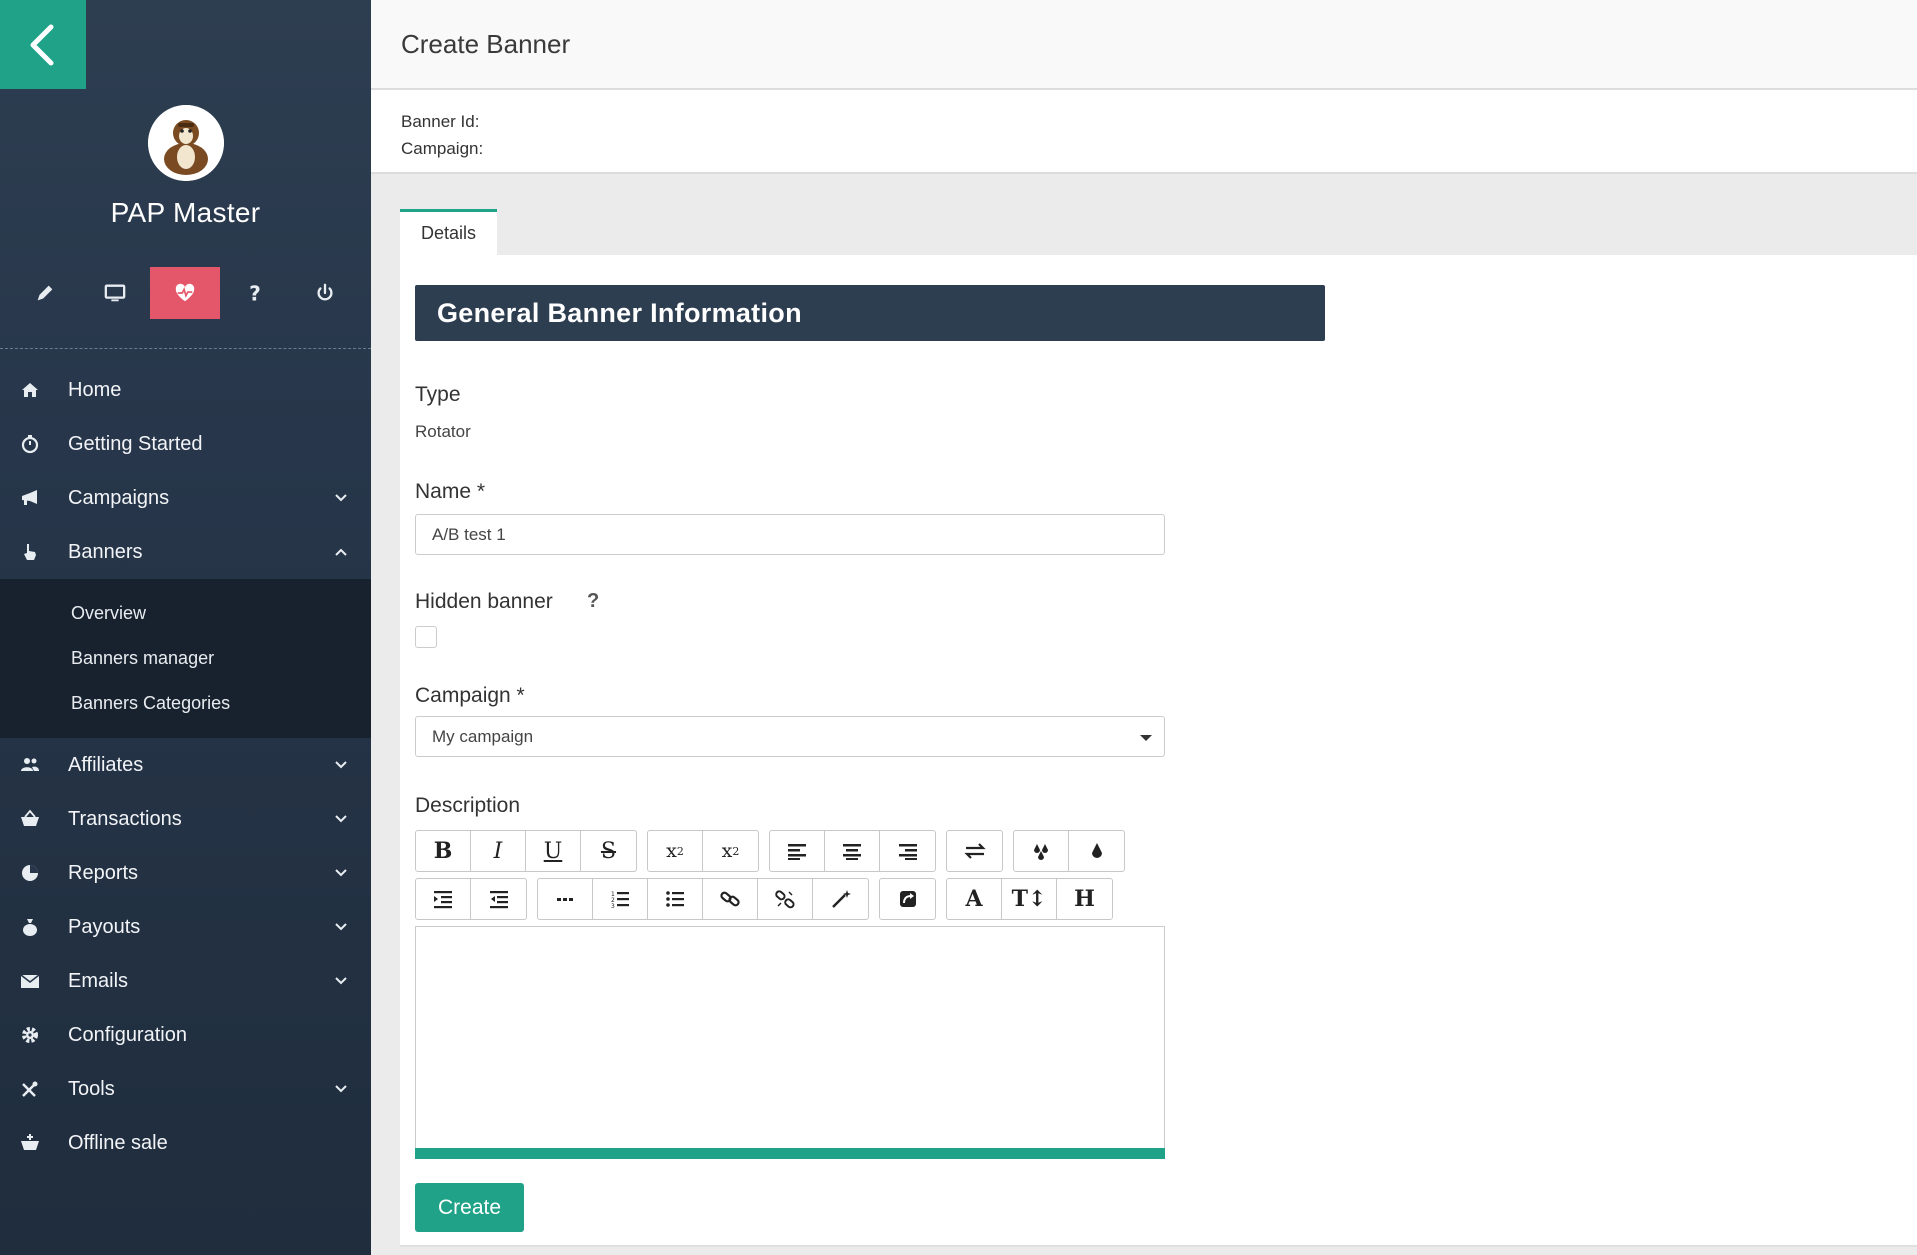 This screenshot has width=1917, height=1255. I want to click on source-group, so click(907, 899).